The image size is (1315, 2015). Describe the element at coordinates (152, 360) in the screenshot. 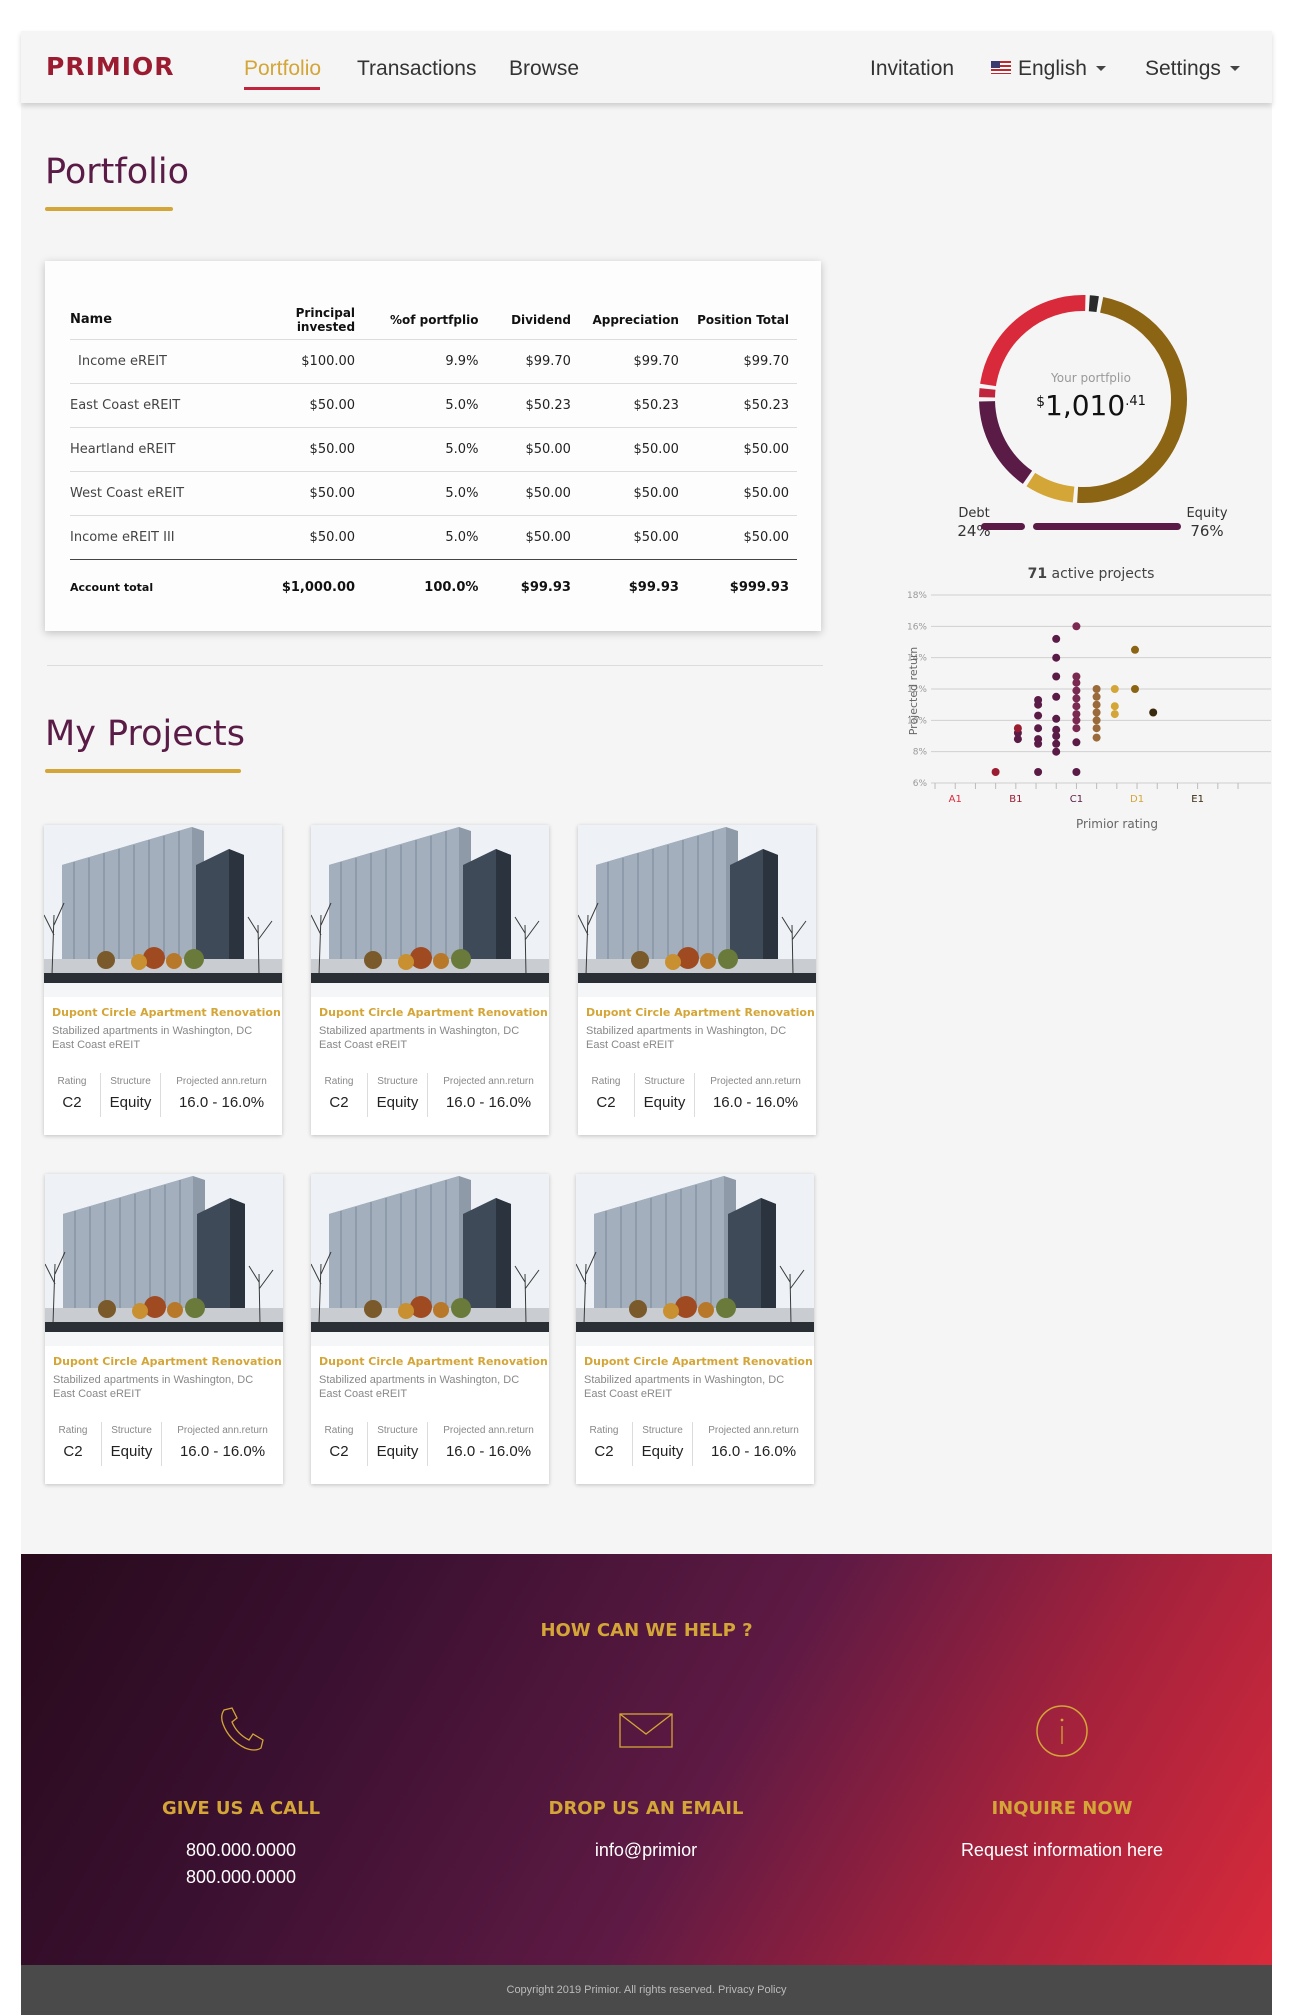

I see `cell-name: Income eREIT` at that location.